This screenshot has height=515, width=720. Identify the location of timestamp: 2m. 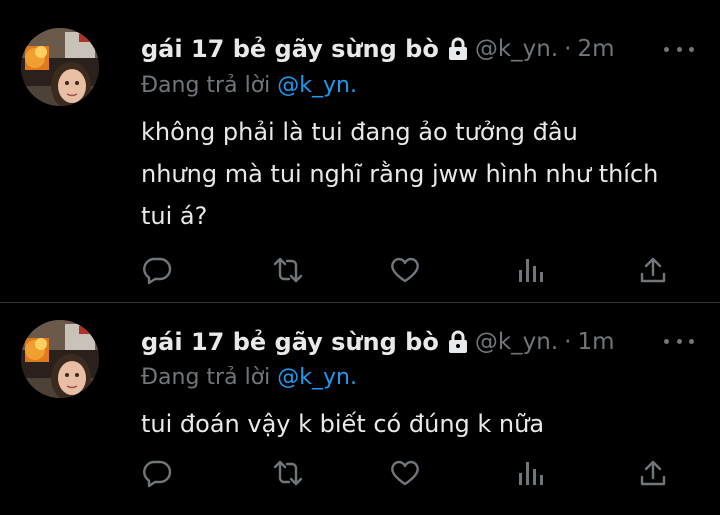
(595, 49).